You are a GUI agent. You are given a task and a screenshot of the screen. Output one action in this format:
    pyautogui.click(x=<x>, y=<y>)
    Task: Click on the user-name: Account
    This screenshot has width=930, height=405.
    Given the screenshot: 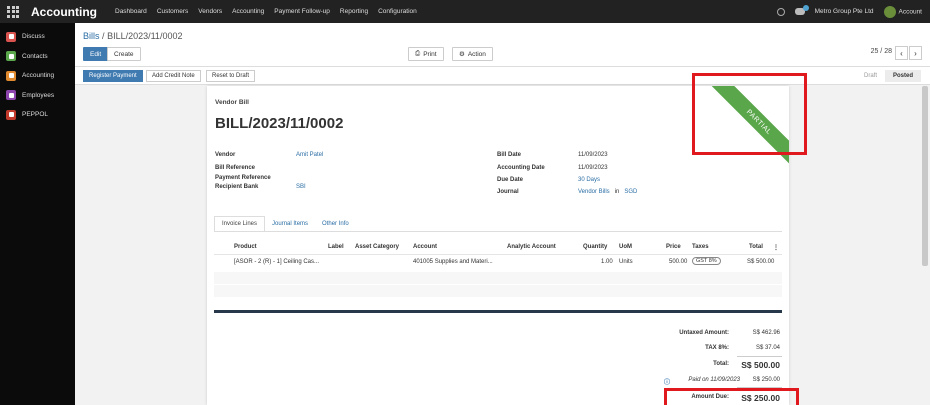 What is the action you would take?
    pyautogui.click(x=910, y=12)
    